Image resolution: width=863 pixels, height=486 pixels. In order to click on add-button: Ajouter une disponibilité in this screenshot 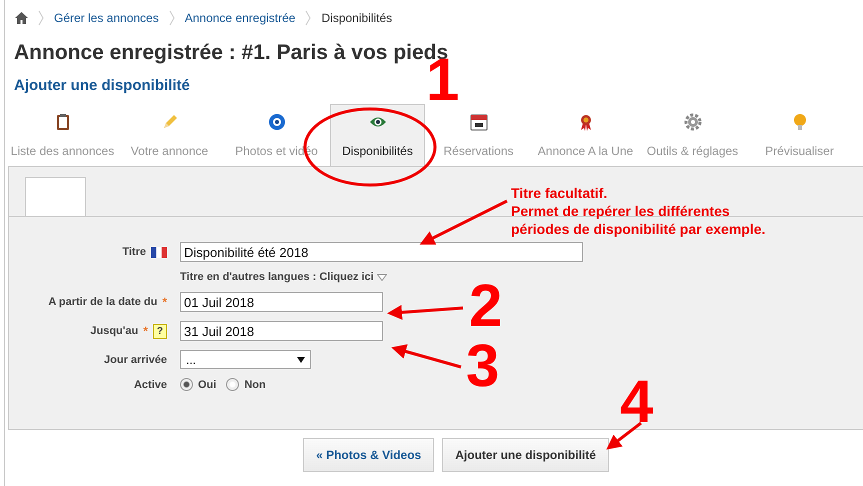, I will do `click(525, 455)`.